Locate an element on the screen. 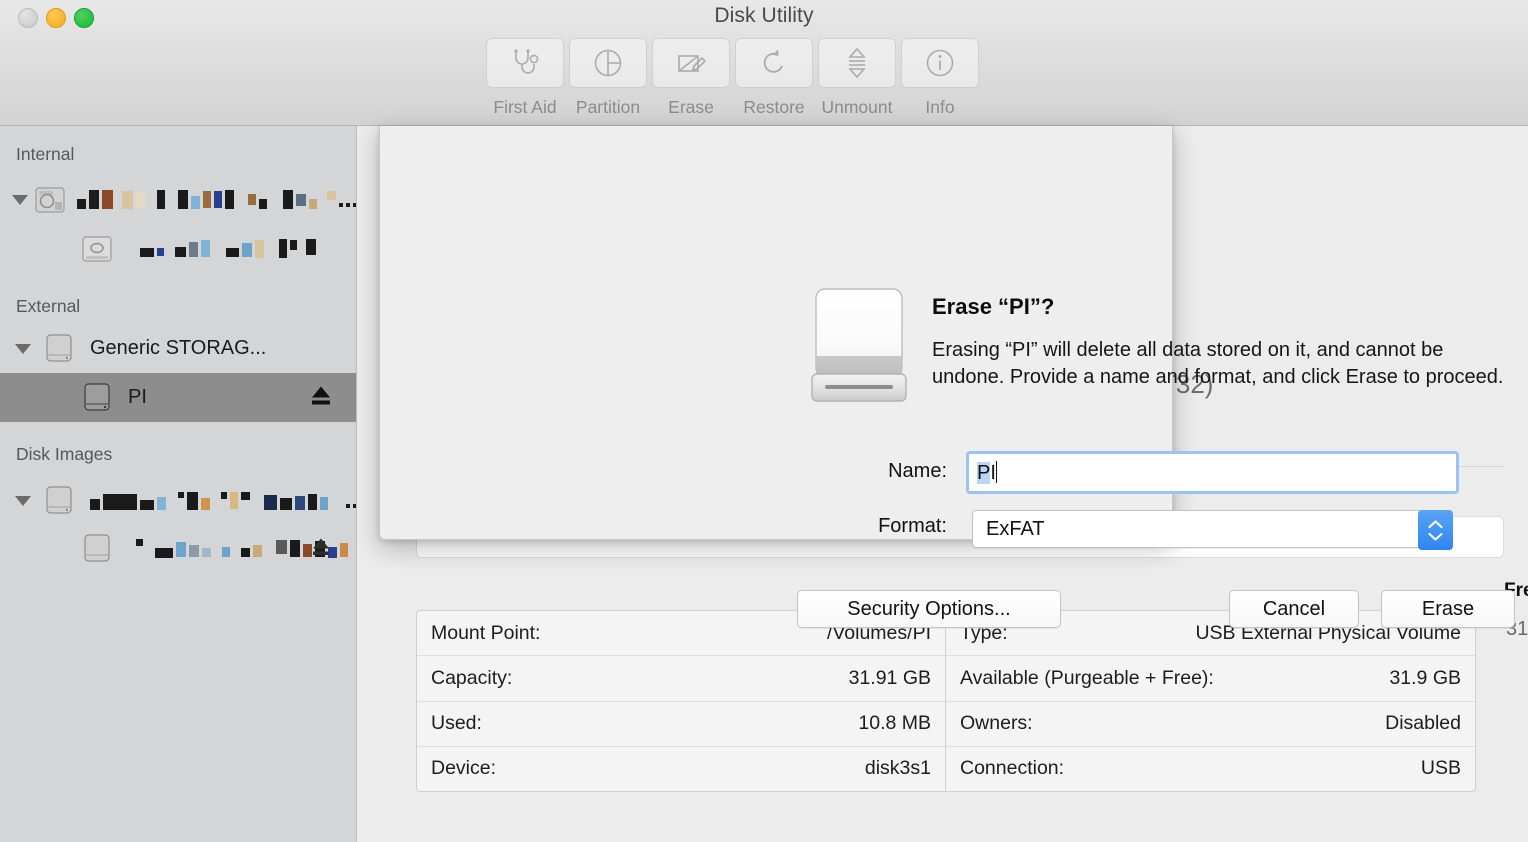 This screenshot has height=842, width=1528. erase-button: Erase is located at coordinates (1448, 609).